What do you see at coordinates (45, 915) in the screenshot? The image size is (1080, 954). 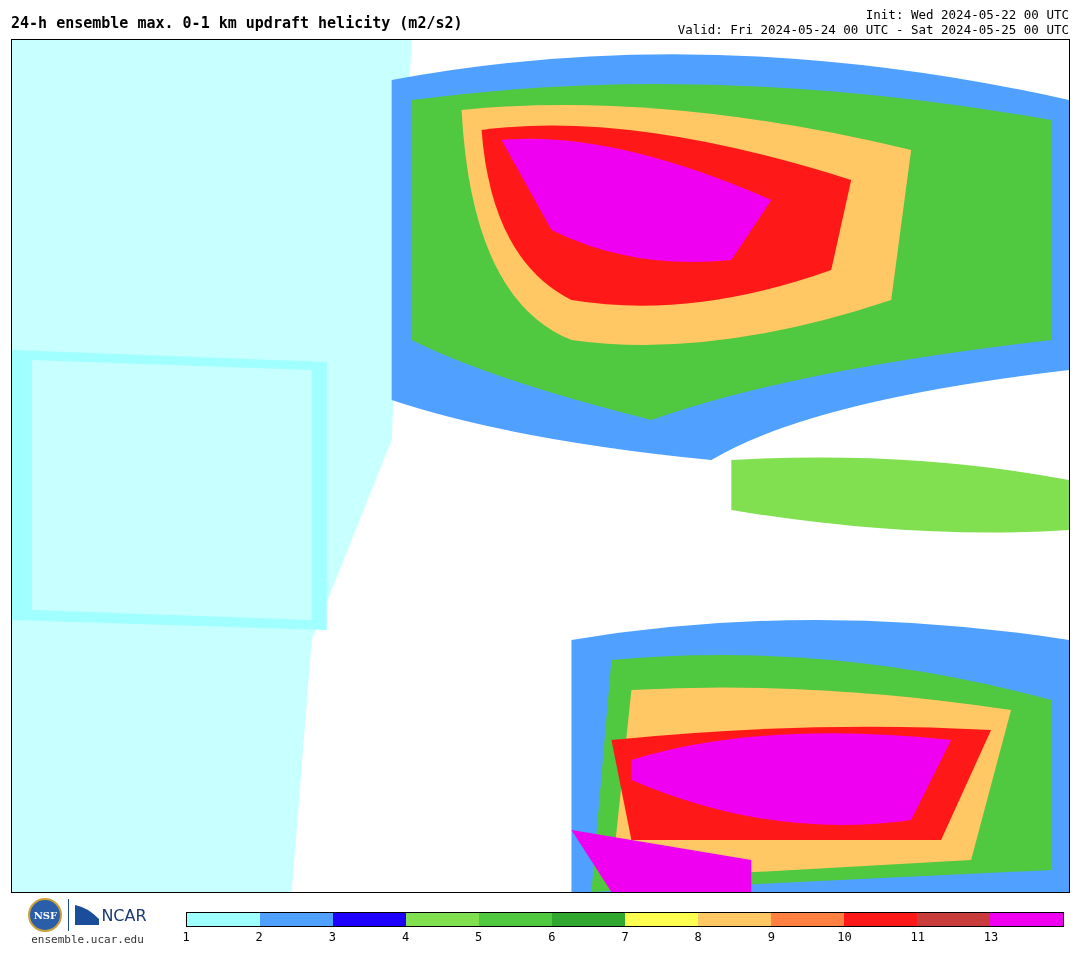 I see `nsf-logo: NSF` at bounding box center [45, 915].